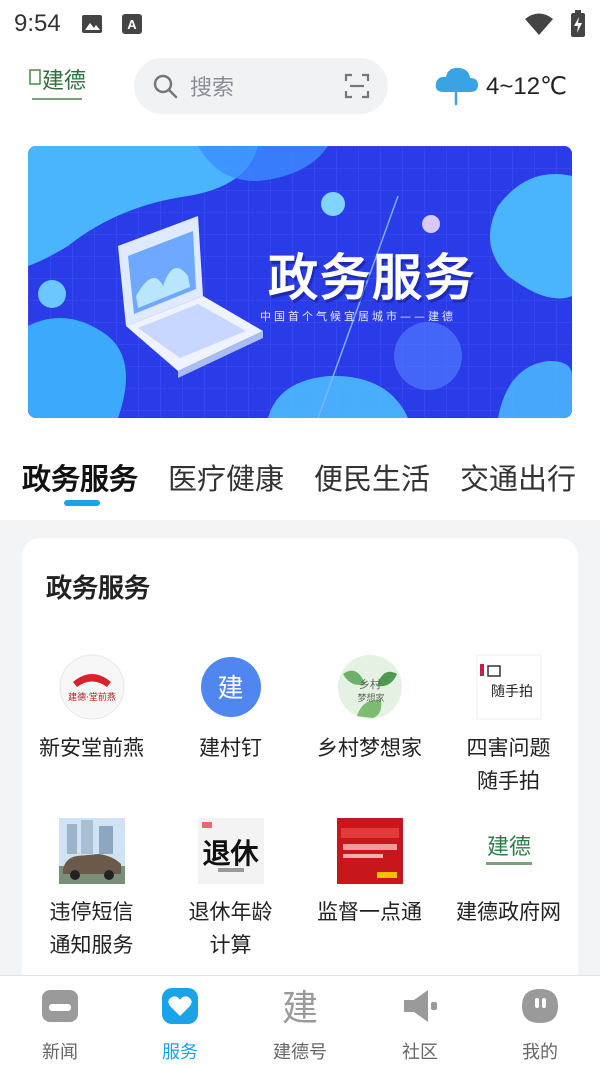 This screenshot has height=1066, width=600. I want to click on tab-label: 医疗健康, so click(226, 479).